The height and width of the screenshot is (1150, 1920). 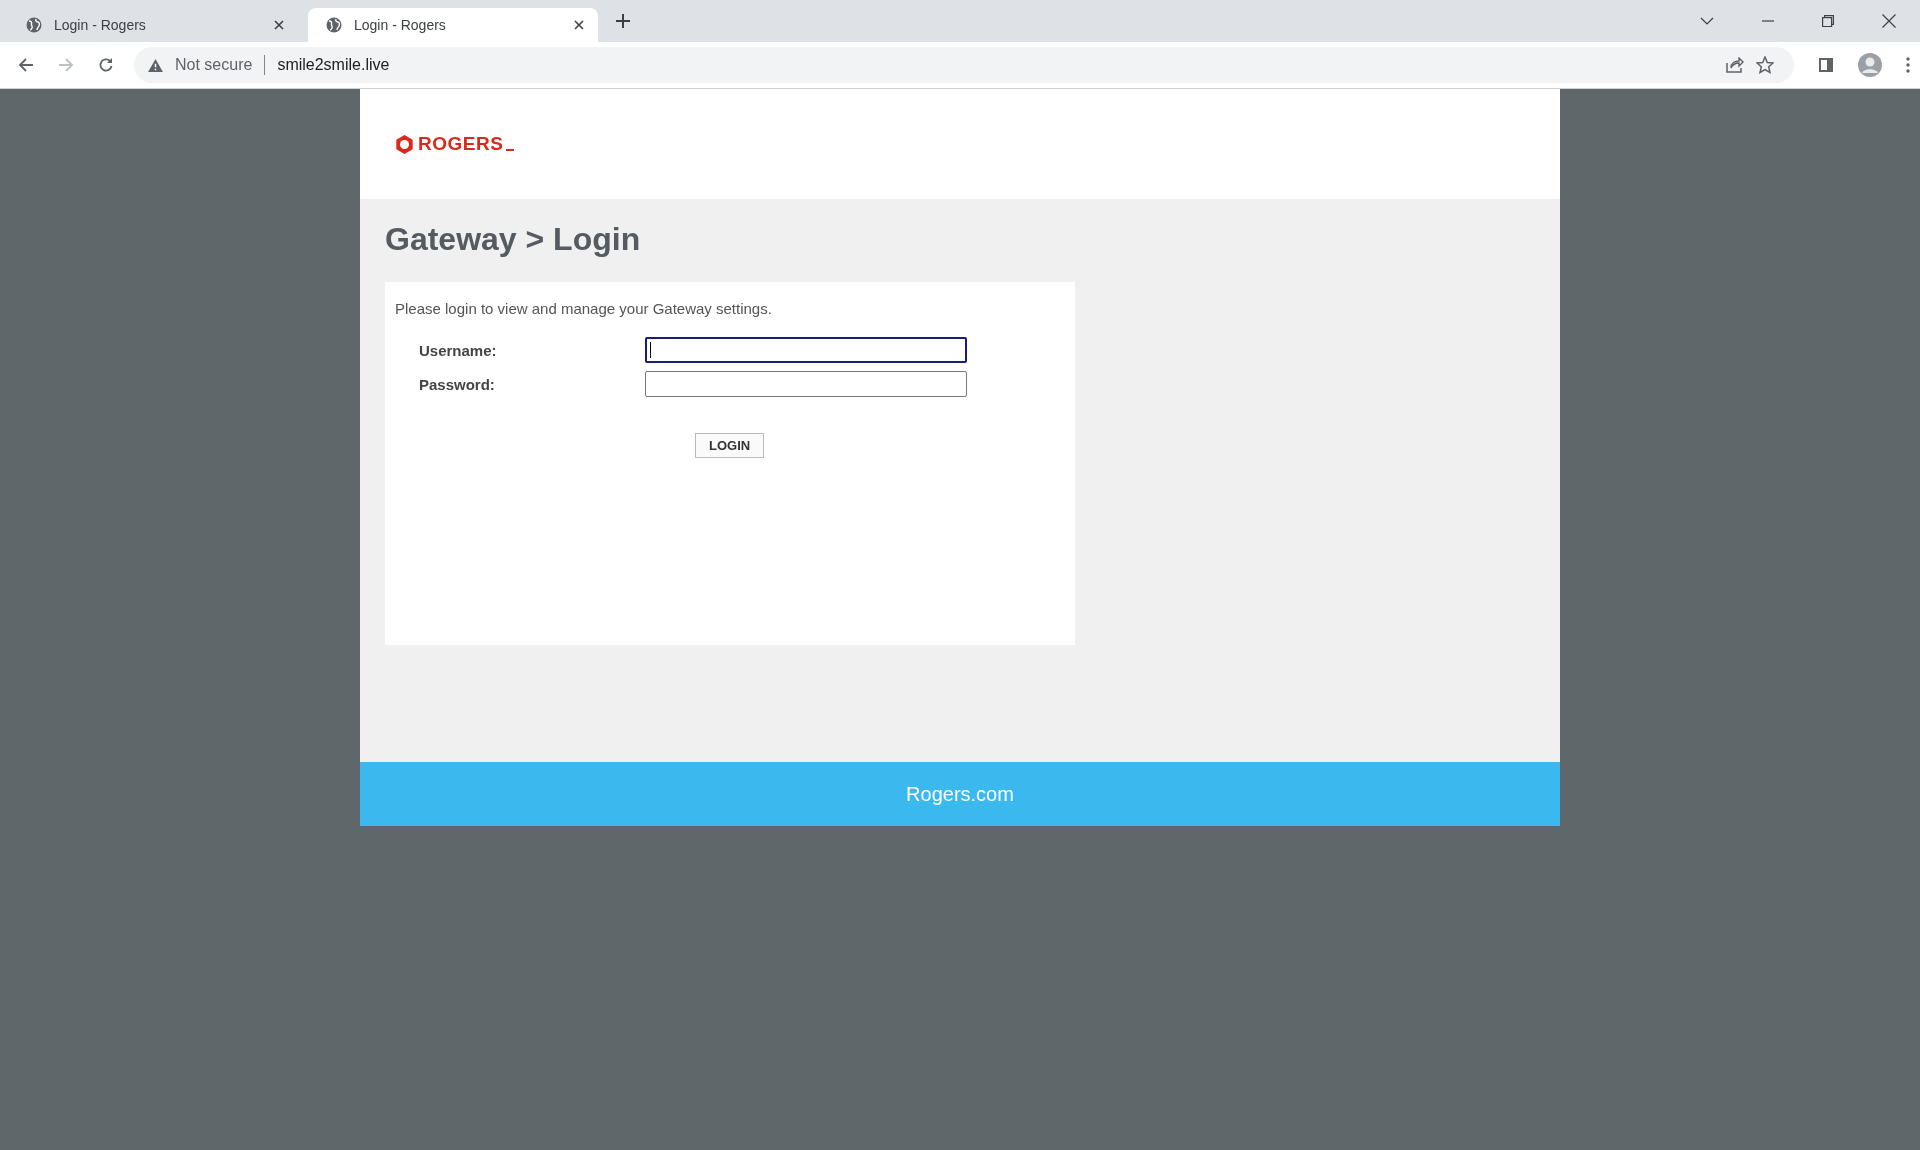 I want to click on intro-text: Please login to view and manage your Gateway settings., so click(x=584, y=308).